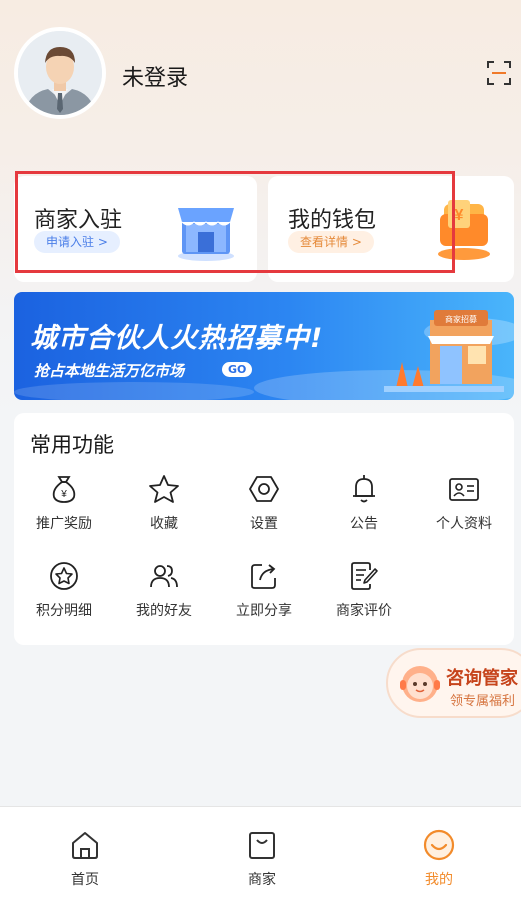 This screenshot has width=521, height=900. Describe the element at coordinates (64, 524) in the screenshot. I see `promotion-reward-label: 推广奖励` at that location.